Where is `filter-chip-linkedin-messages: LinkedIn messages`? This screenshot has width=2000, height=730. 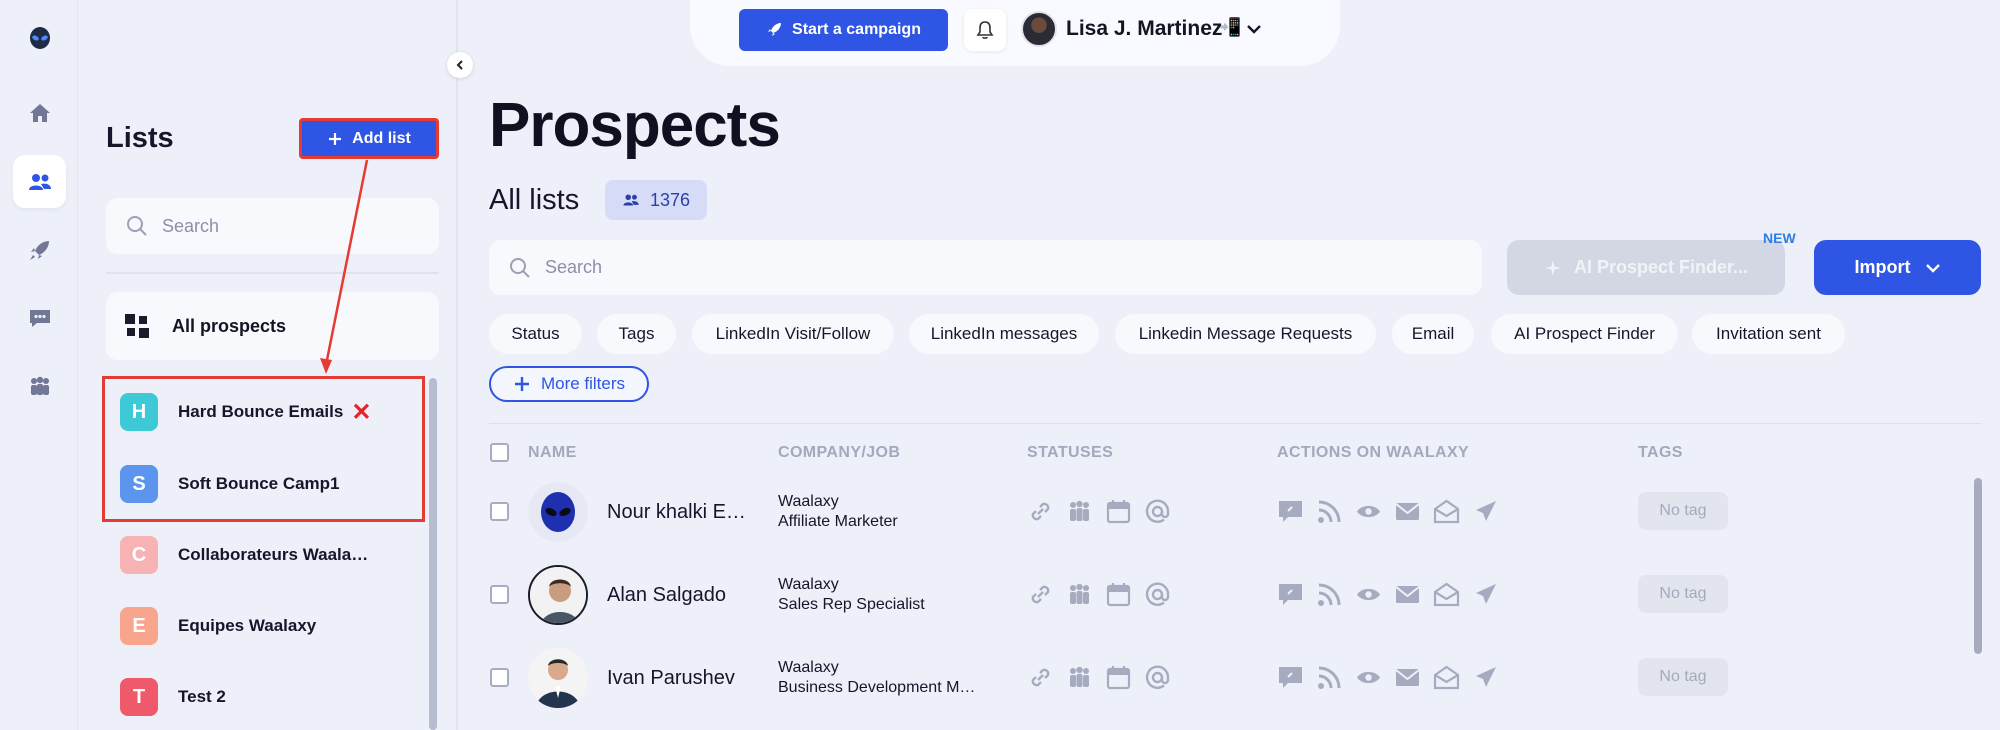
filter-chip-linkedin-messages: LinkedIn messages is located at coordinates (1004, 334).